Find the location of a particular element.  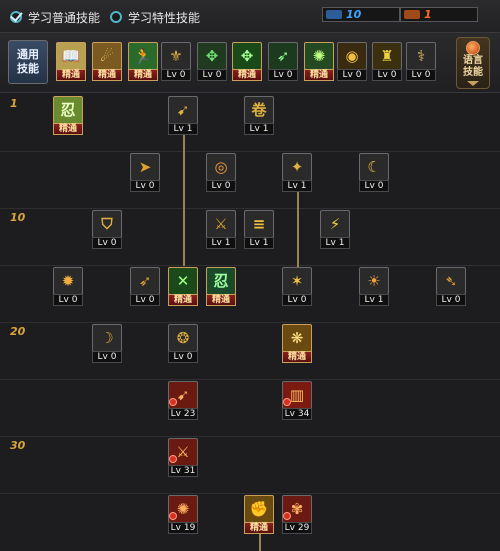

skill-slot: ✕ 精通 is located at coordinates (183, 286).